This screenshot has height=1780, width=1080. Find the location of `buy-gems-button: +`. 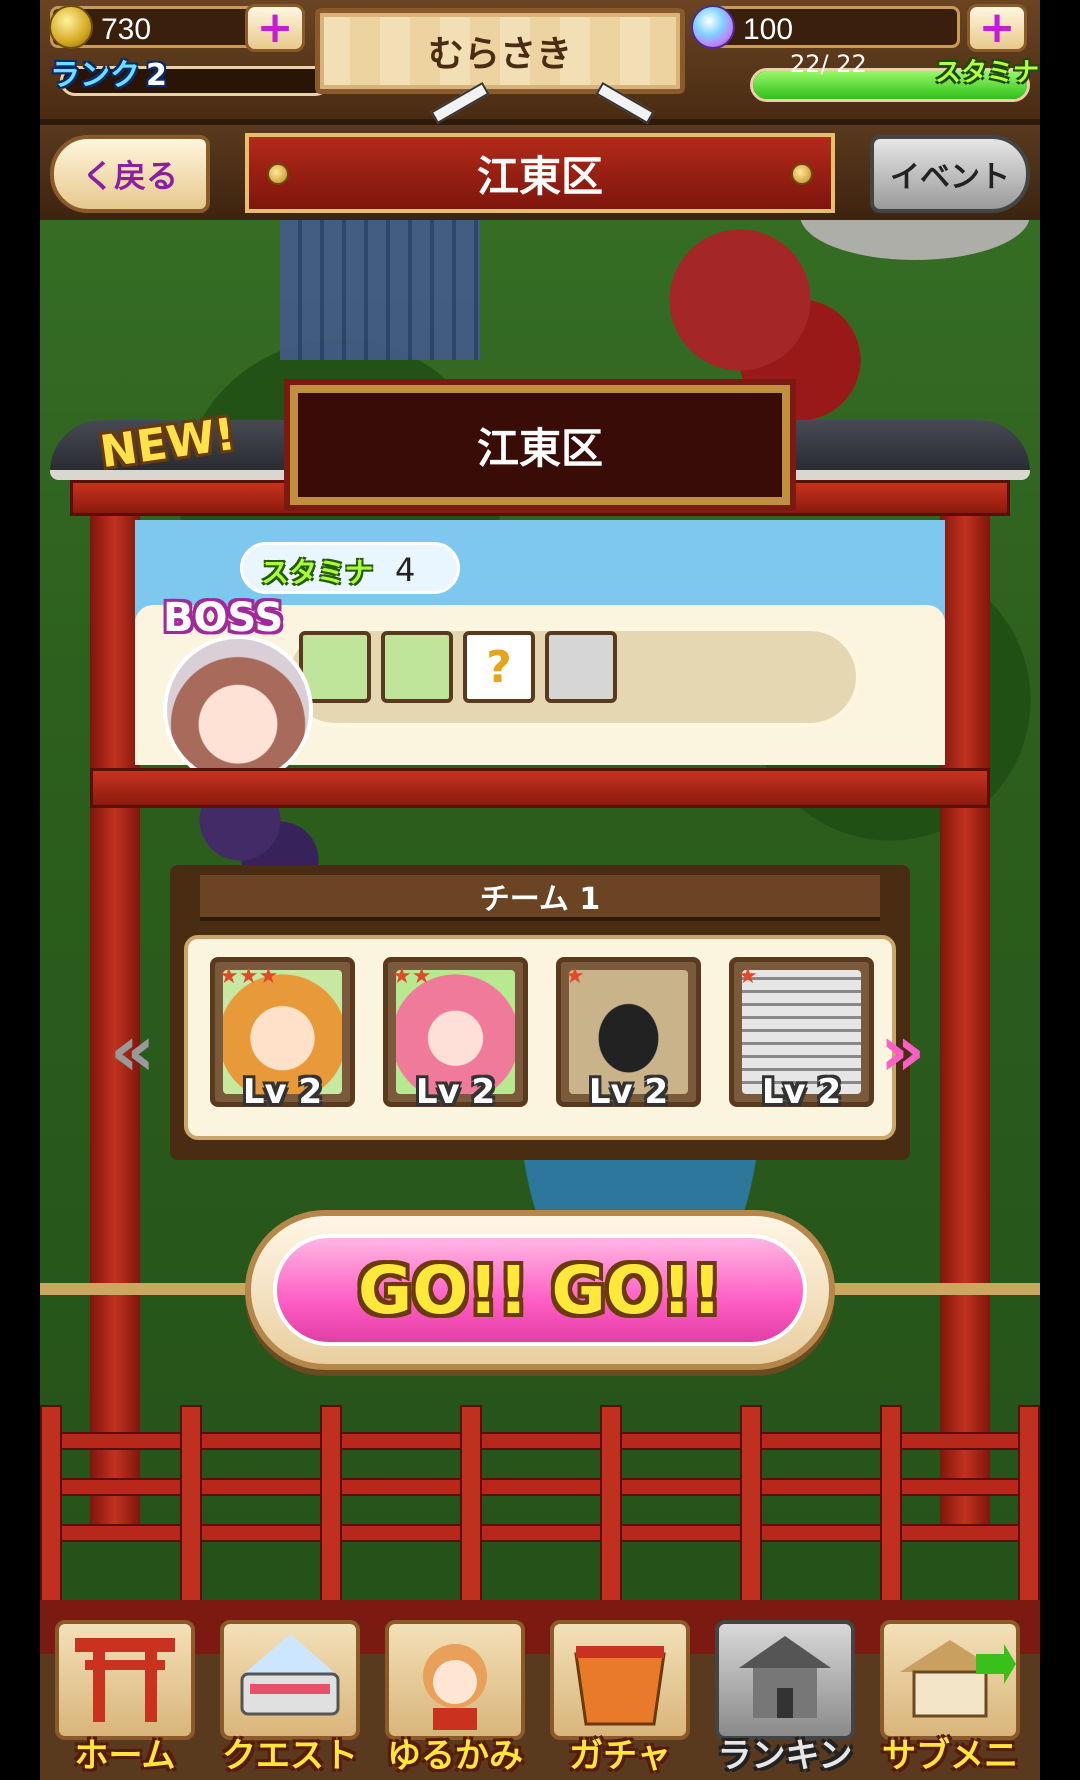

buy-gems-button: + is located at coordinates (997, 28).